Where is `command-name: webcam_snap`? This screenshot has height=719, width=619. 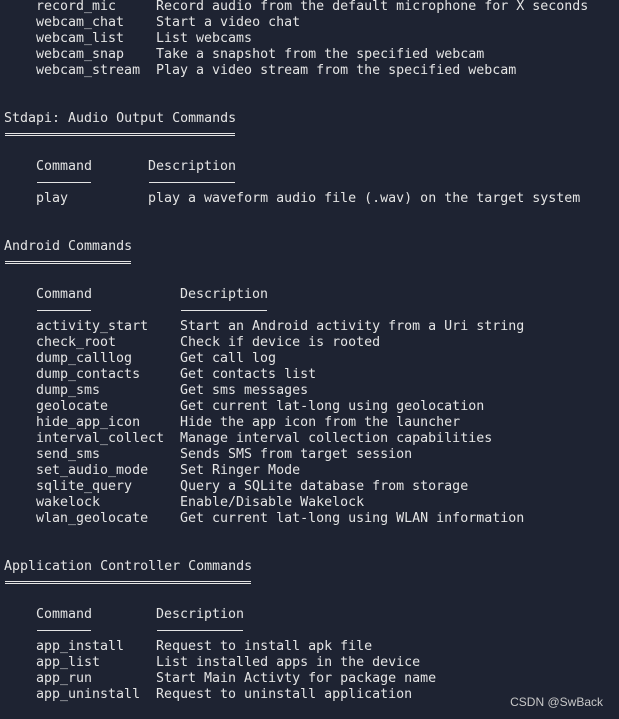 command-name: webcam_snap is located at coordinates (80, 54).